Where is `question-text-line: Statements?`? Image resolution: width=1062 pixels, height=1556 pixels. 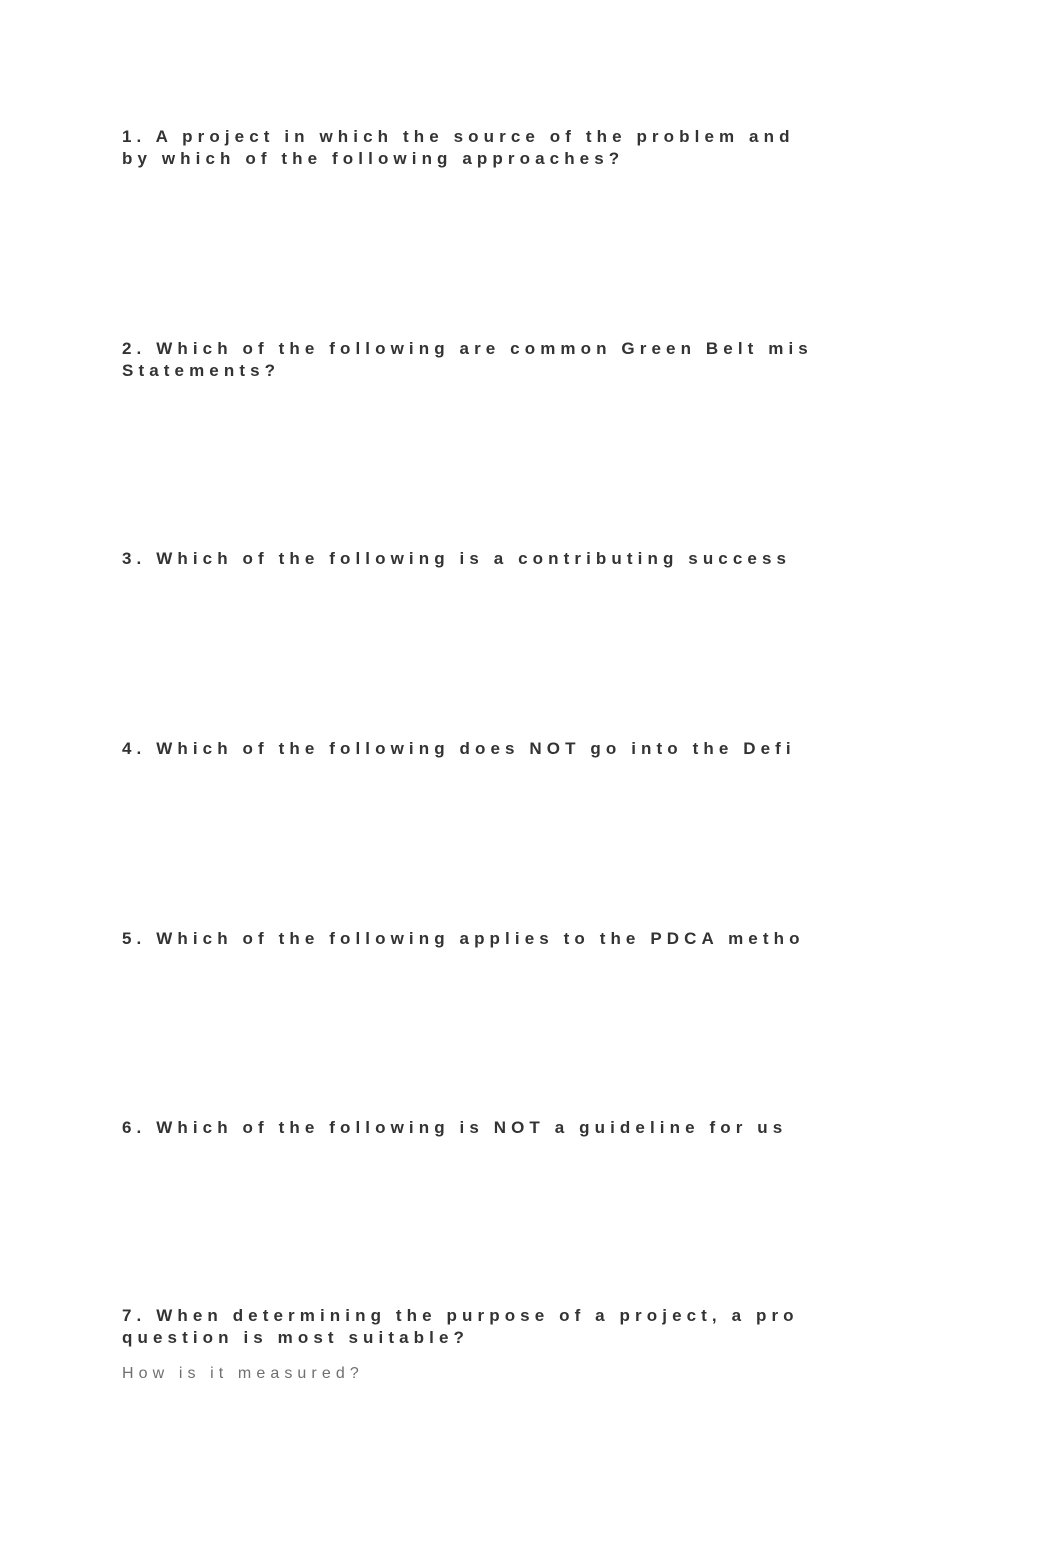 question-text-line: Statements? is located at coordinates (201, 370).